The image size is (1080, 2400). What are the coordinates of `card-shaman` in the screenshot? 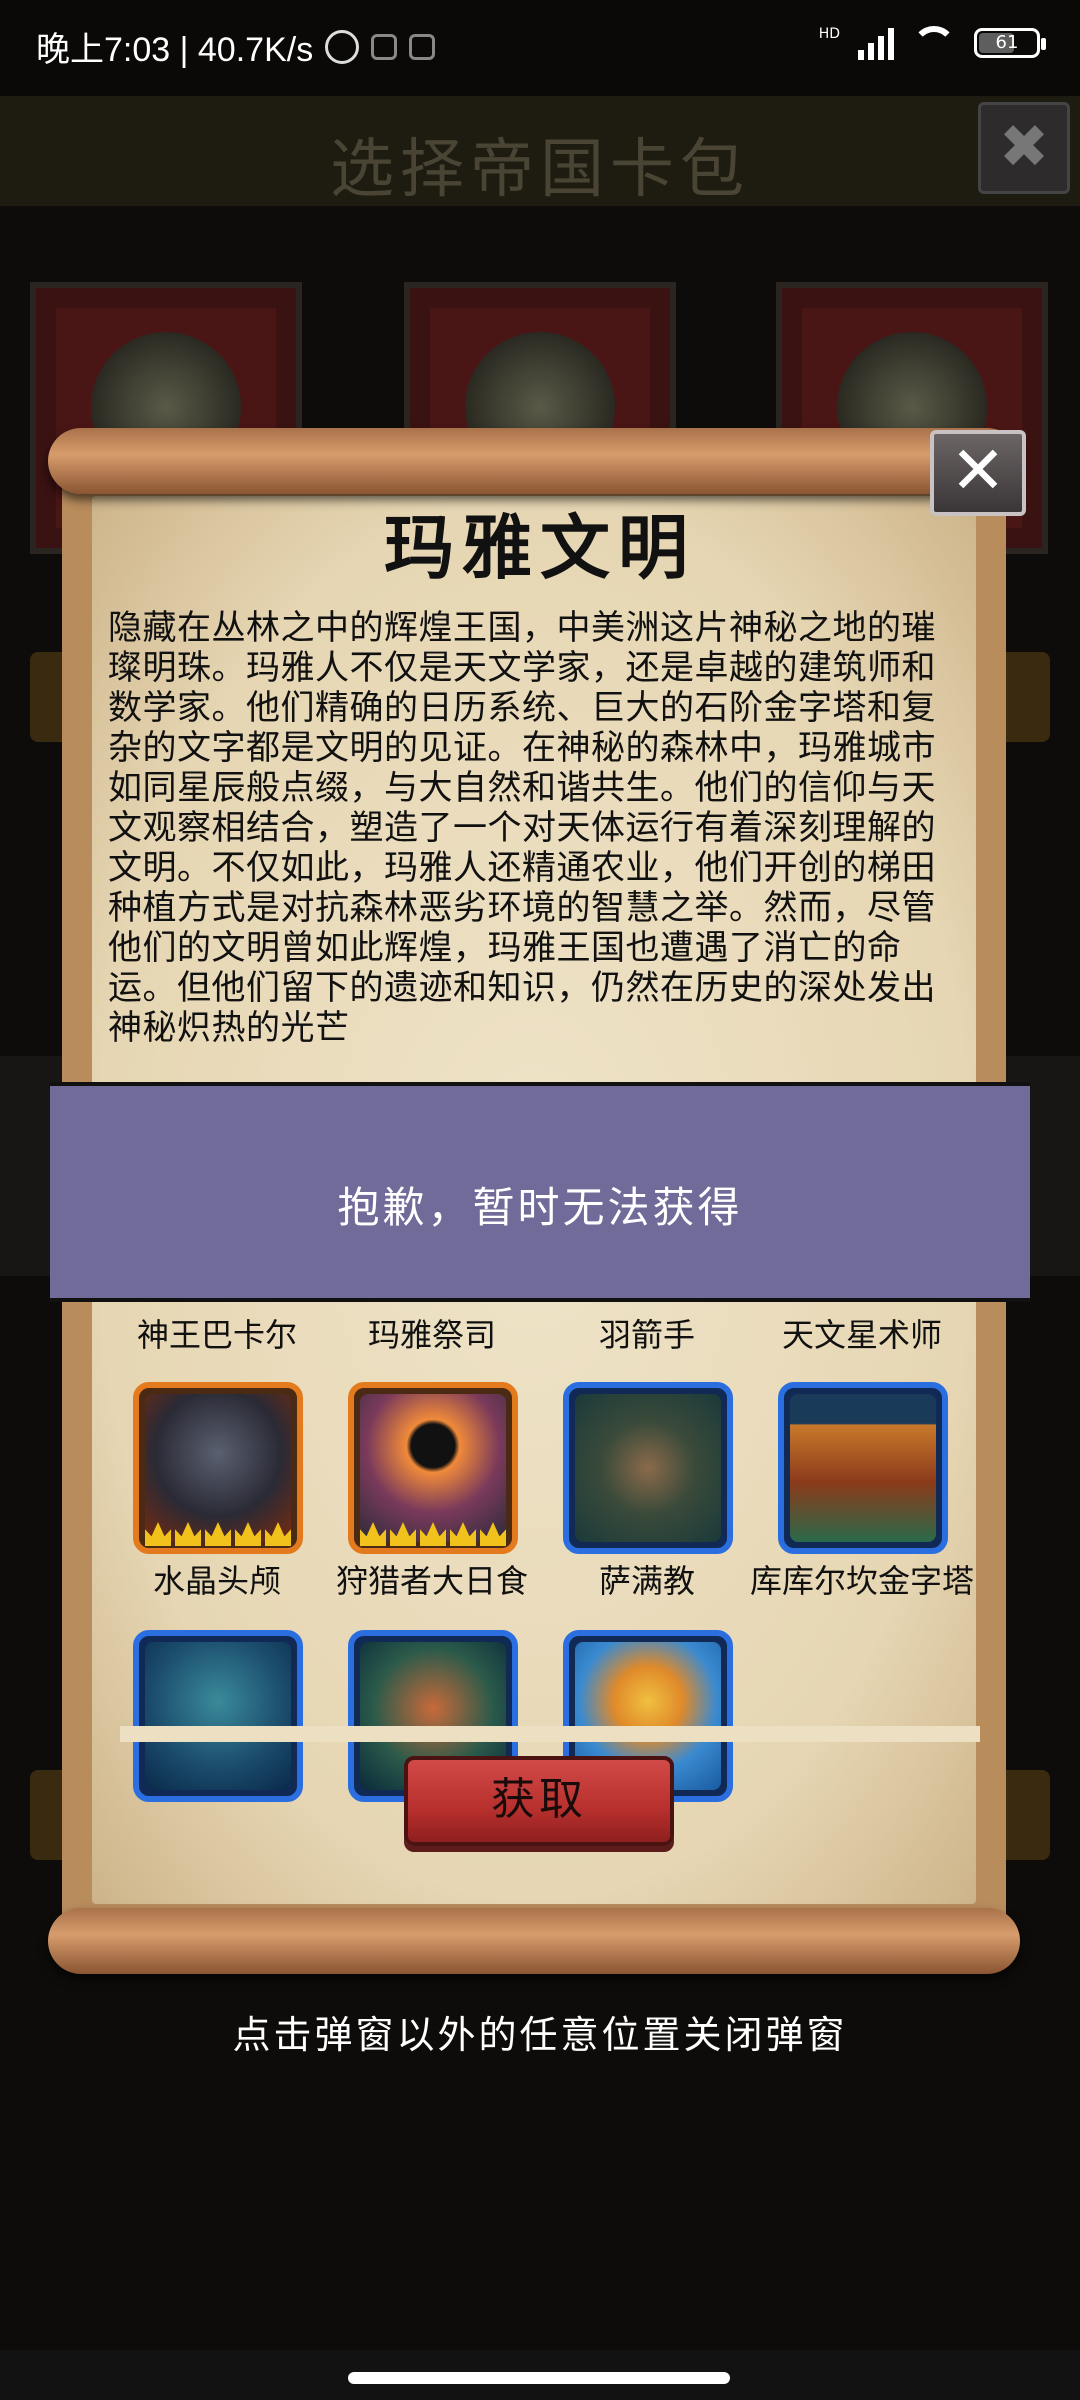 It's located at (648, 1468).